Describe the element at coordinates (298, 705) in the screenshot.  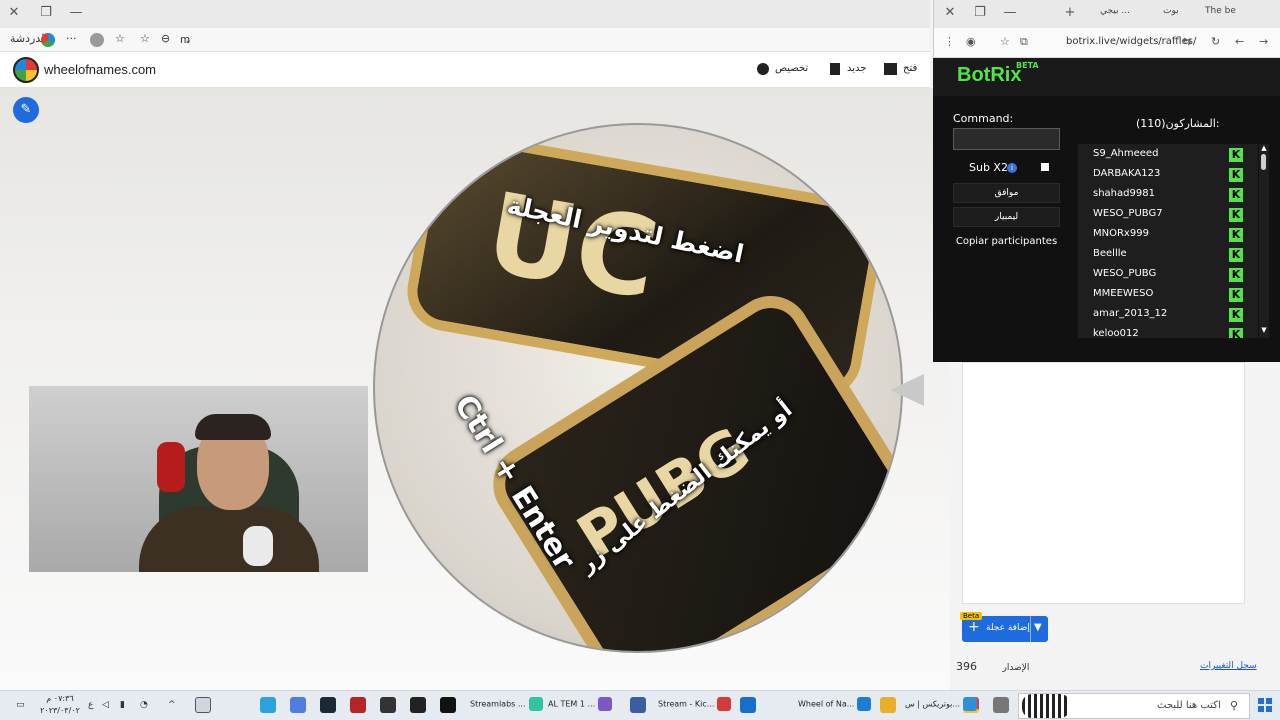
I see `app-icon` at that location.